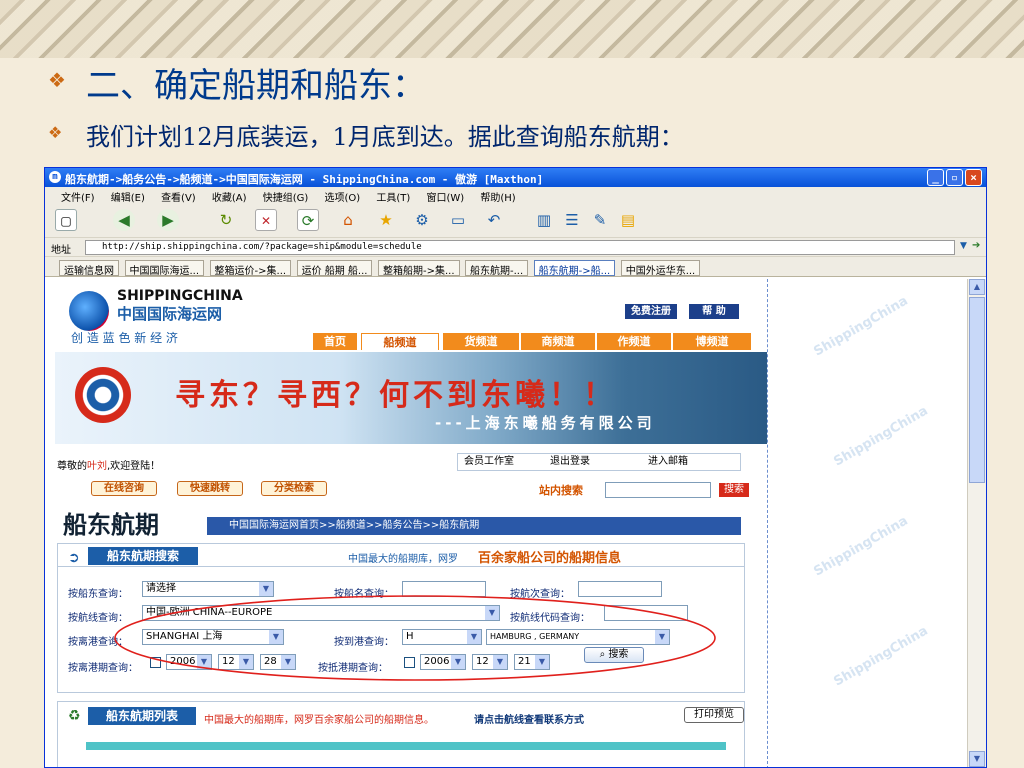  What do you see at coordinates (89, 311) in the screenshot?
I see `shippingchina-logo-icon` at bounding box center [89, 311].